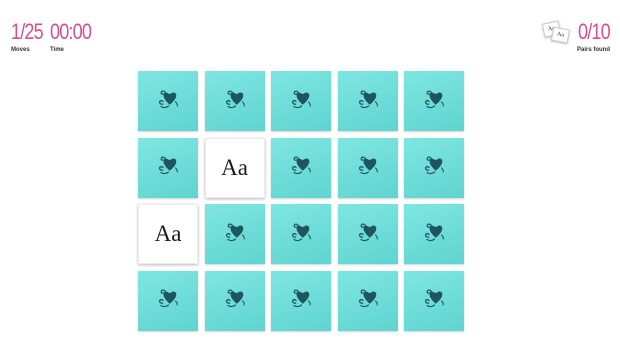  Describe the element at coordinates (71, 31) in the screenshot. I see `time-value: 00:00` at that location.